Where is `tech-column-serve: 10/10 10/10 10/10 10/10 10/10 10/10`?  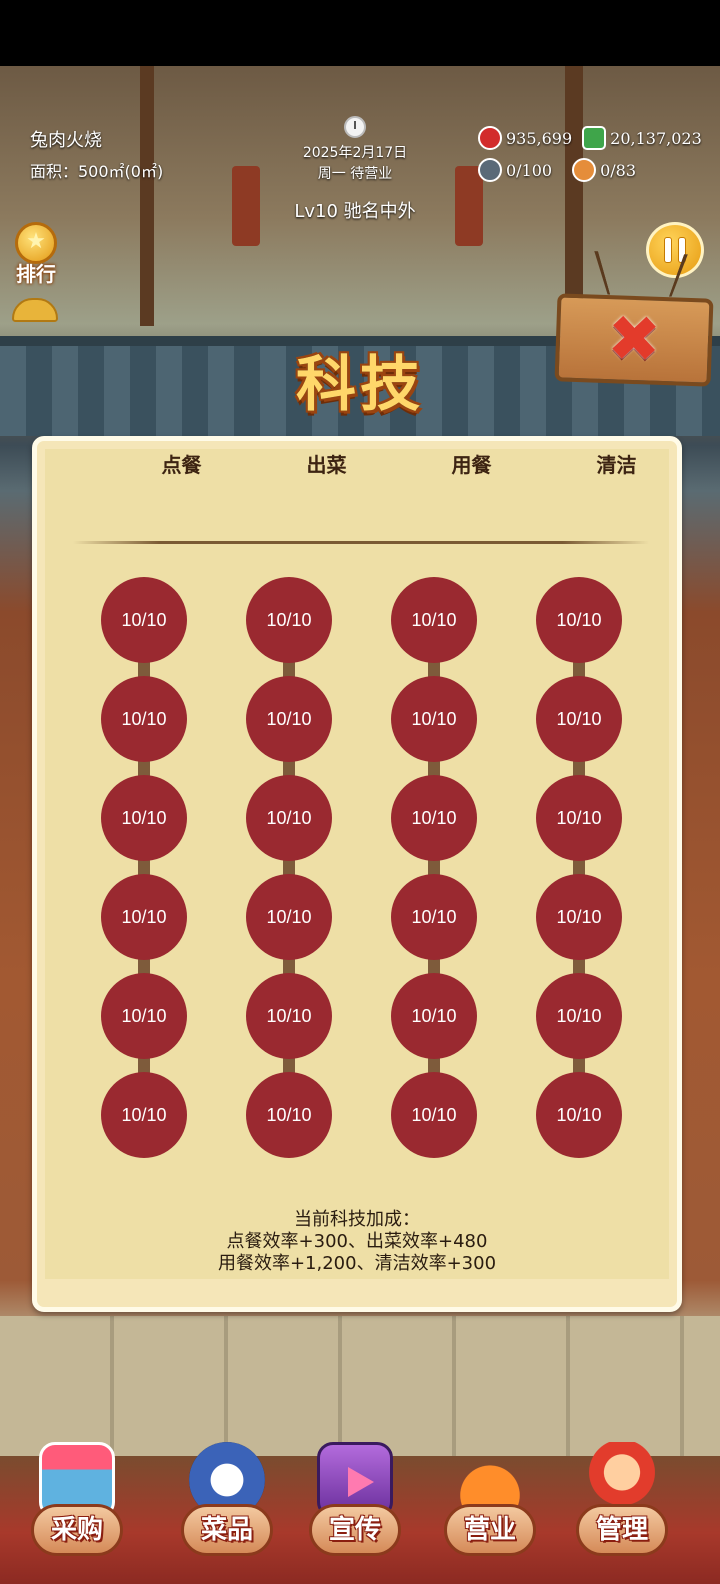 tech-column-serve: 10/10 10/10 10/10 10/10 10/10 10/10 is located at coordinates (289, 872).